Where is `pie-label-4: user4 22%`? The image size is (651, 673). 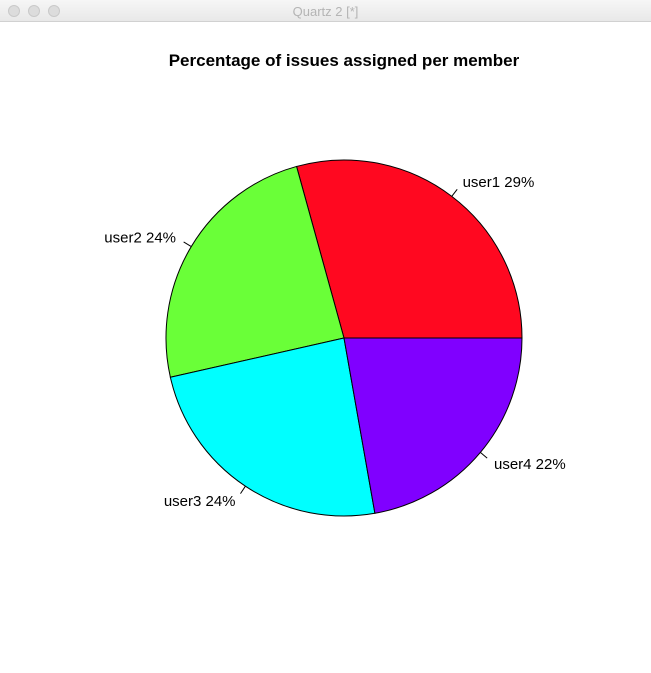
pie-label-4: user4 22% is located at coordinates (530, 464).